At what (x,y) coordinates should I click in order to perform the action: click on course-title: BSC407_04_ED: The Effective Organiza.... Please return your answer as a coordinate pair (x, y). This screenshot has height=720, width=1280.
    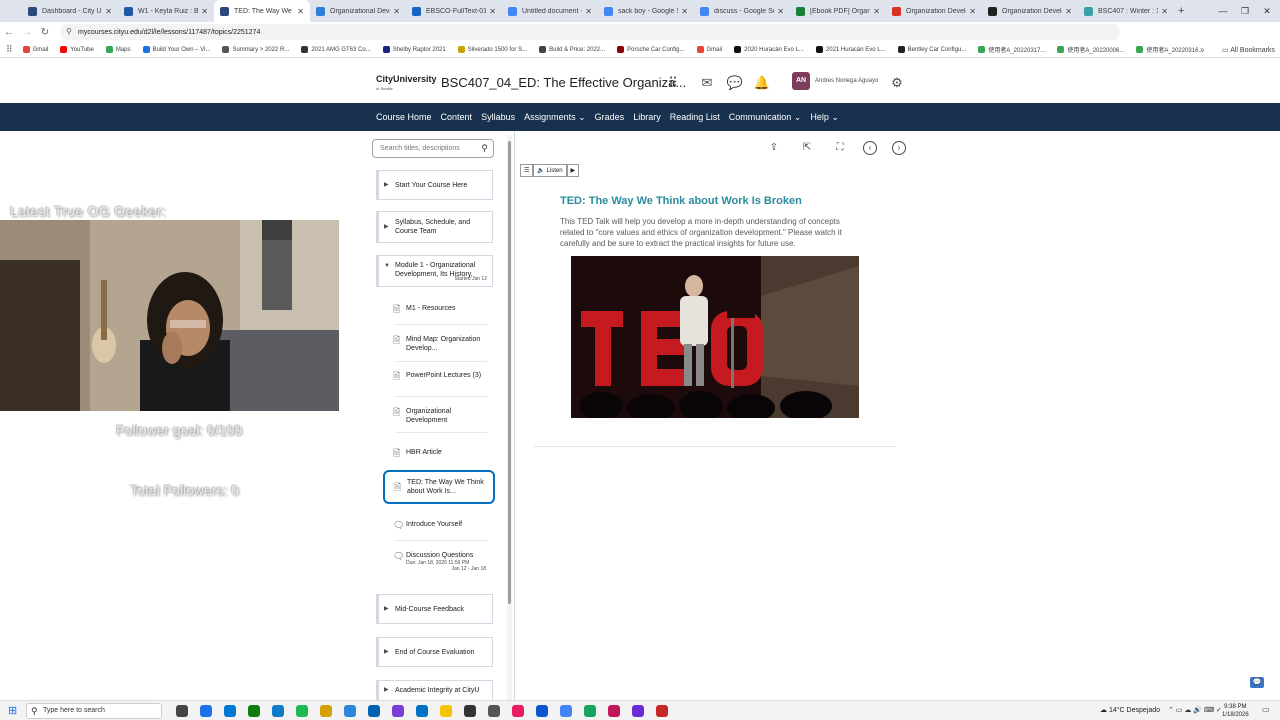
    Looking at the image, I should click on (563, 82).